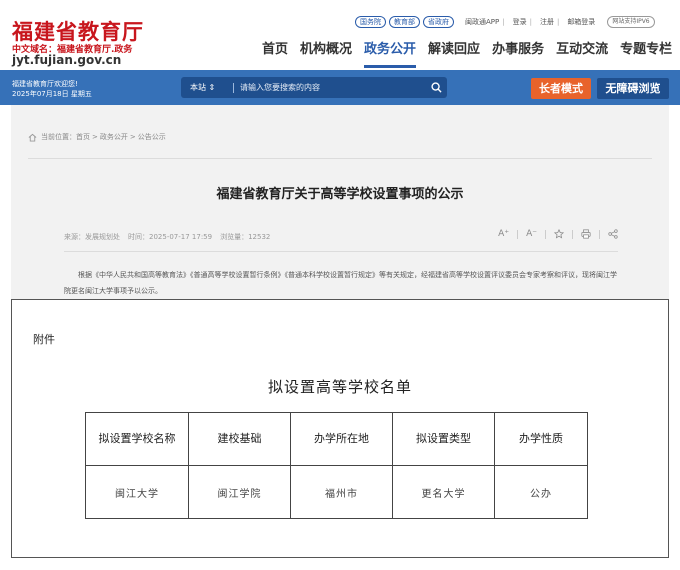  Describe the element at coordinates (531, 234) in the screenshot. I see `font-decrease-button: A⁻` at that location.